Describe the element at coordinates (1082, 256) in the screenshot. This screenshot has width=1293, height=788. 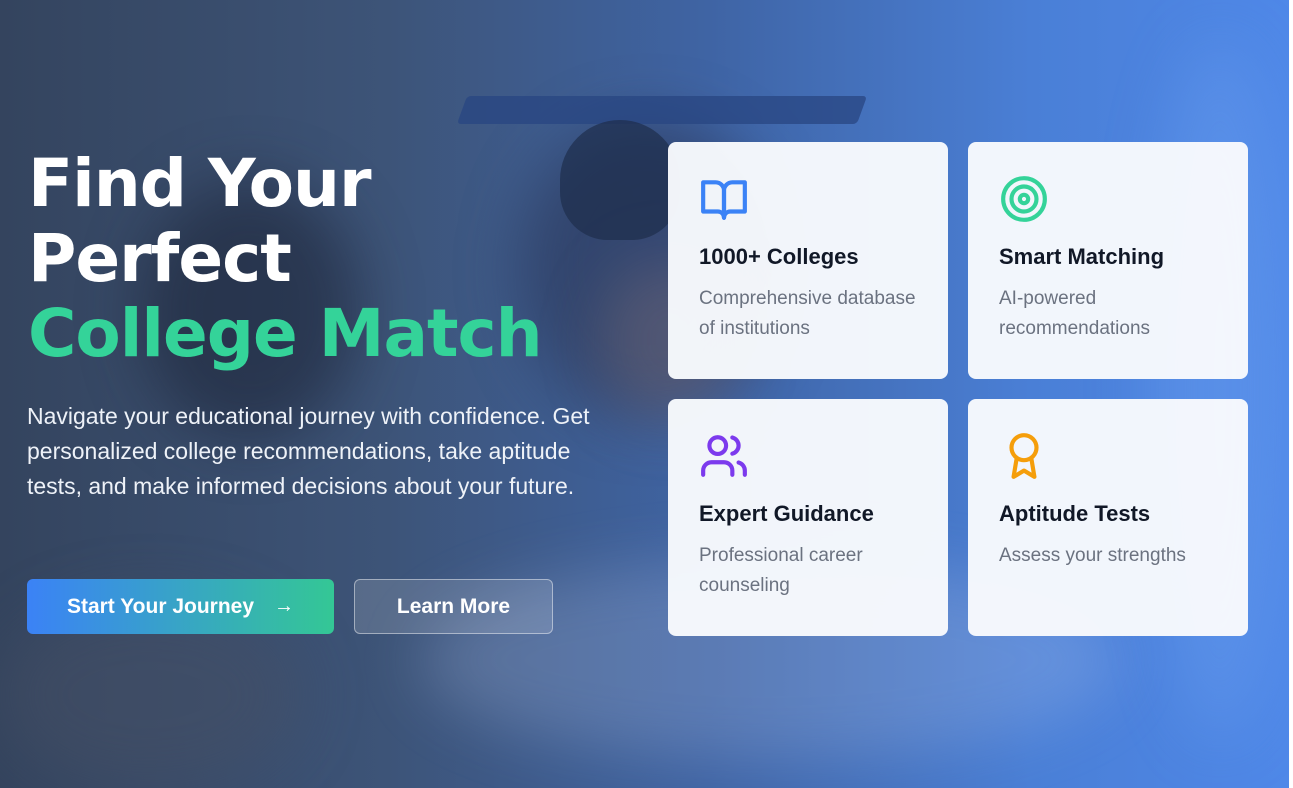
I see `feature-title: Smart Matching` at that location.